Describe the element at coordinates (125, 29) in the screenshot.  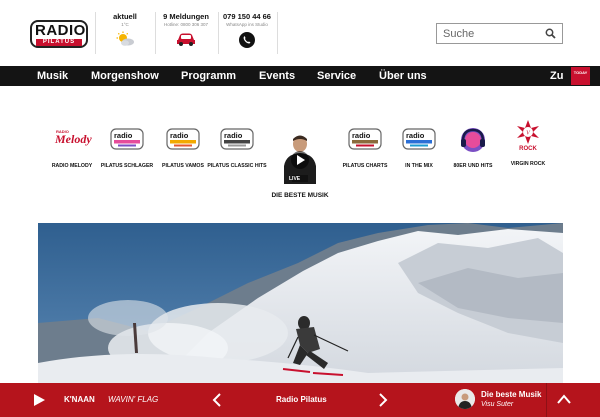
I see `weather-widget: aktuell 1°C` at that location.